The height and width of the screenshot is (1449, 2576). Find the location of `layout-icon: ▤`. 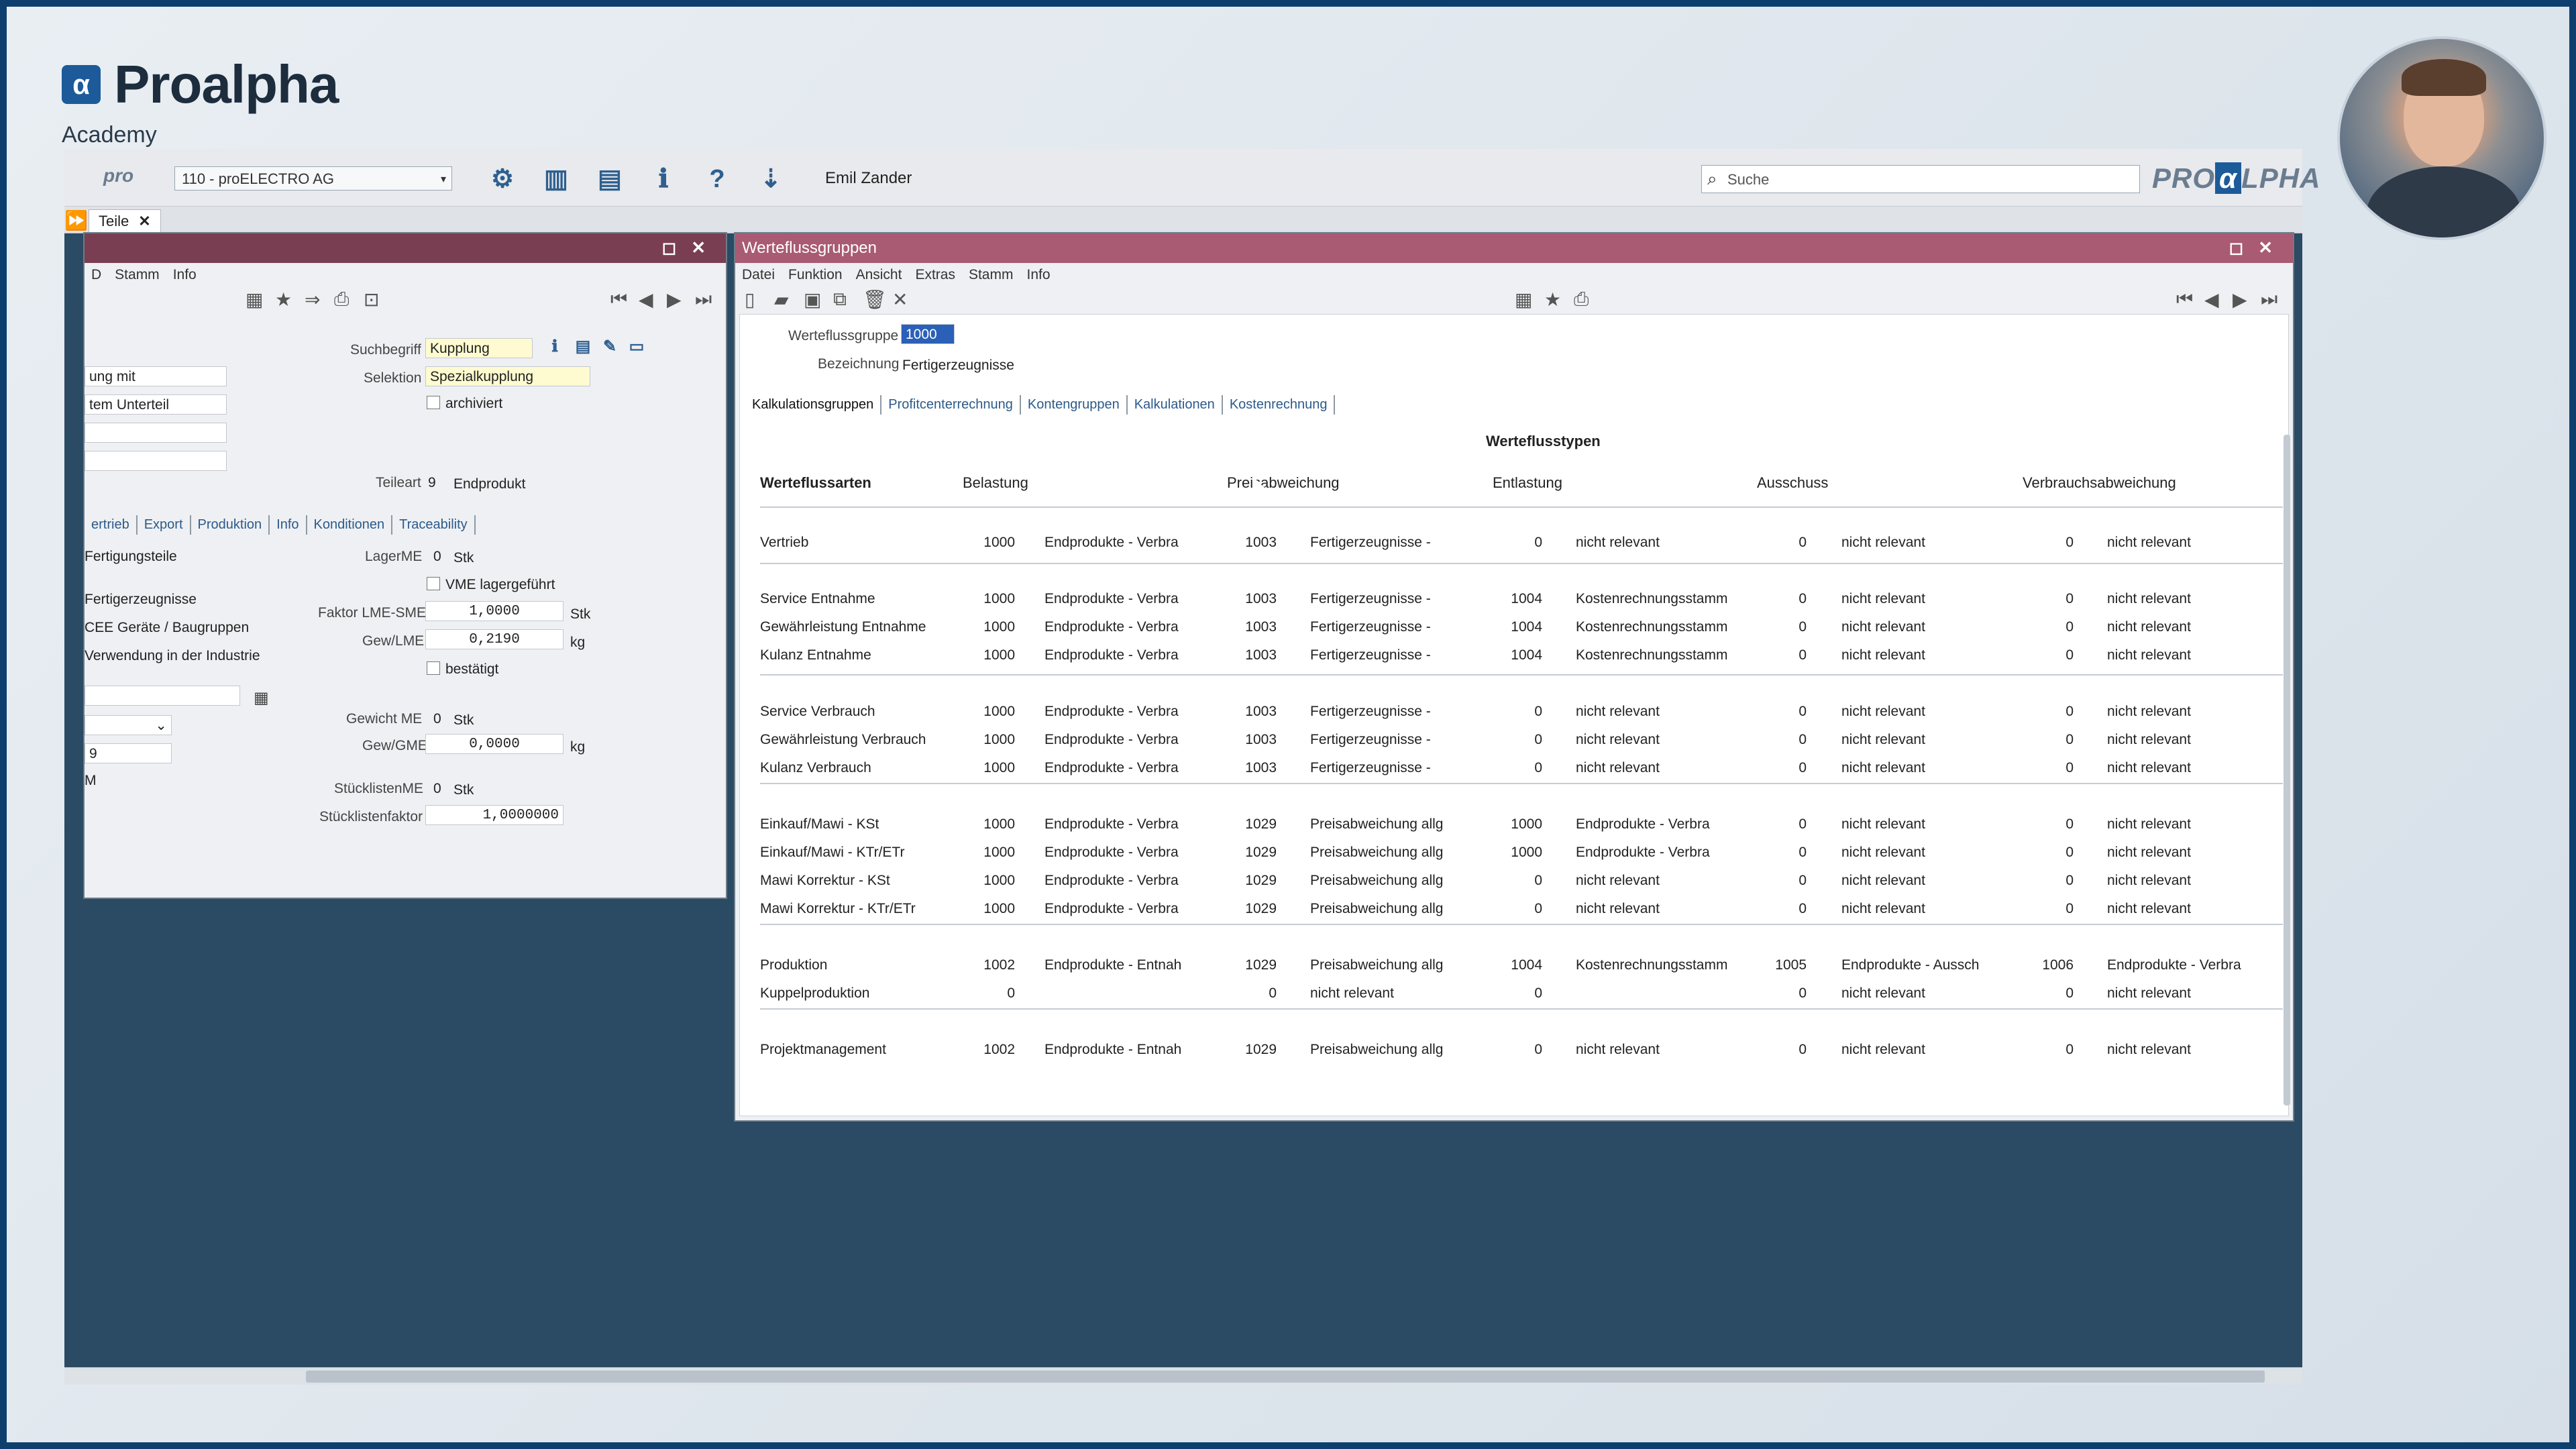

layout-icon: ▤ is located at coordinates (609, 179).